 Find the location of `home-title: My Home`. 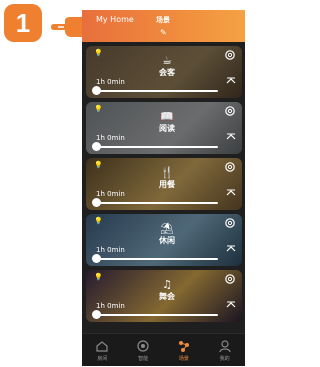

home-title: My Home is located at coordinates (115, 19).